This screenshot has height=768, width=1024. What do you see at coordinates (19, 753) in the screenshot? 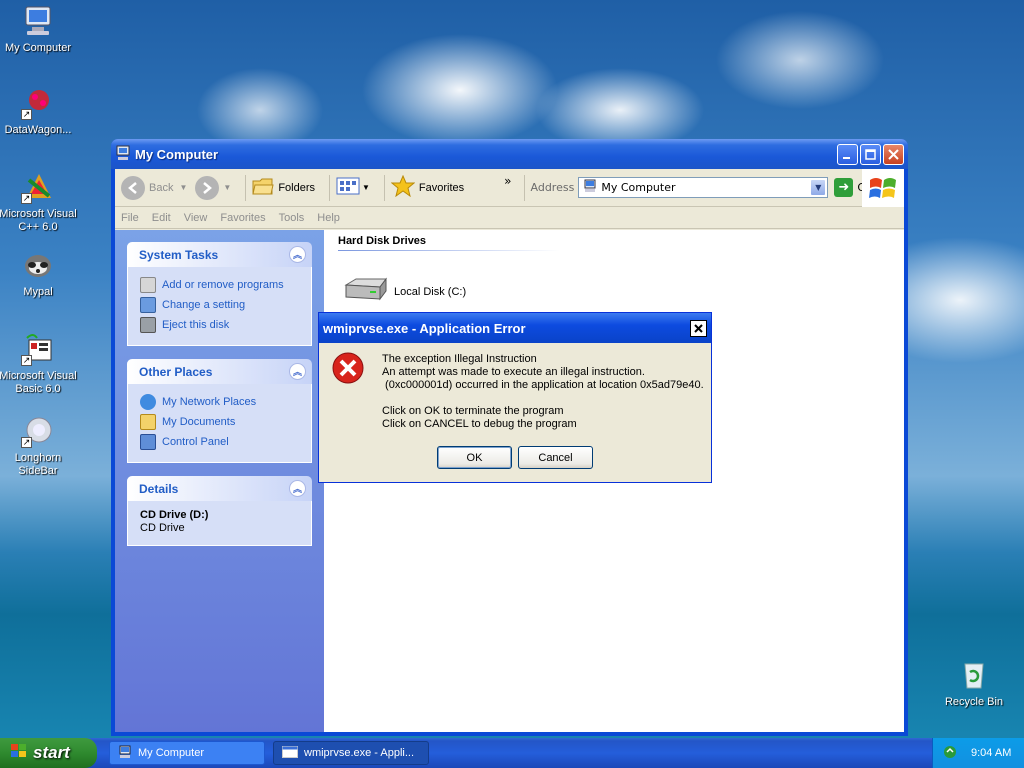
I see `windows-flag-icon` at bounding box center [19, 753].